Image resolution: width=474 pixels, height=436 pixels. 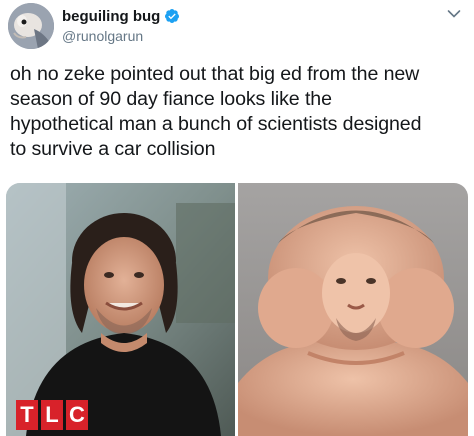 I want to click on avatar, so click(x=31, y=26).